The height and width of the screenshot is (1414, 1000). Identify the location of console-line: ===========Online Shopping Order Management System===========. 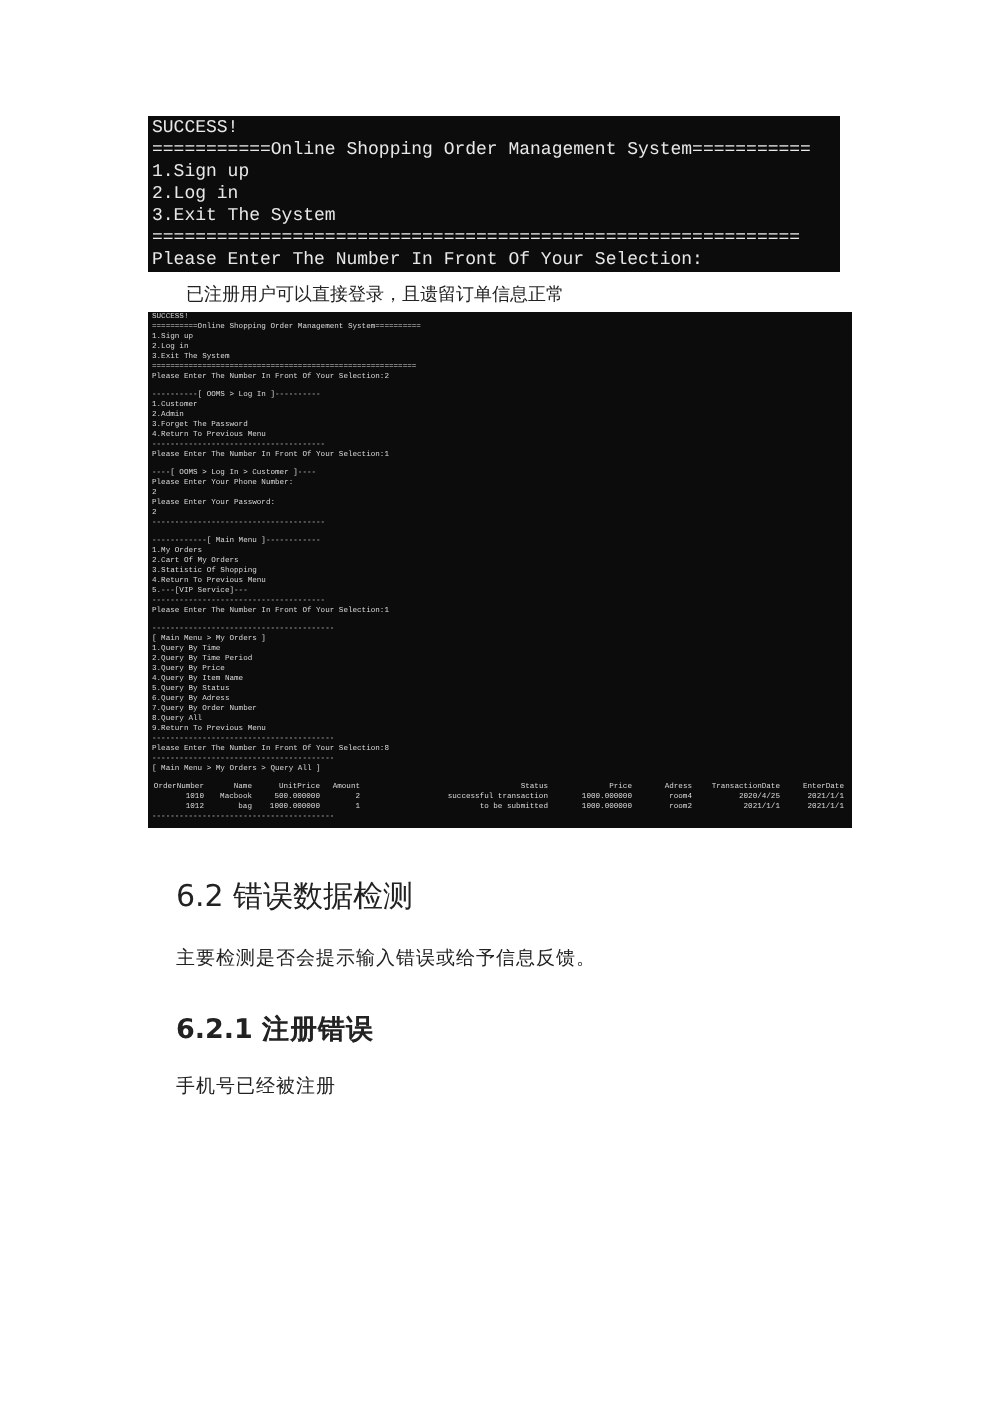
(481, 151).